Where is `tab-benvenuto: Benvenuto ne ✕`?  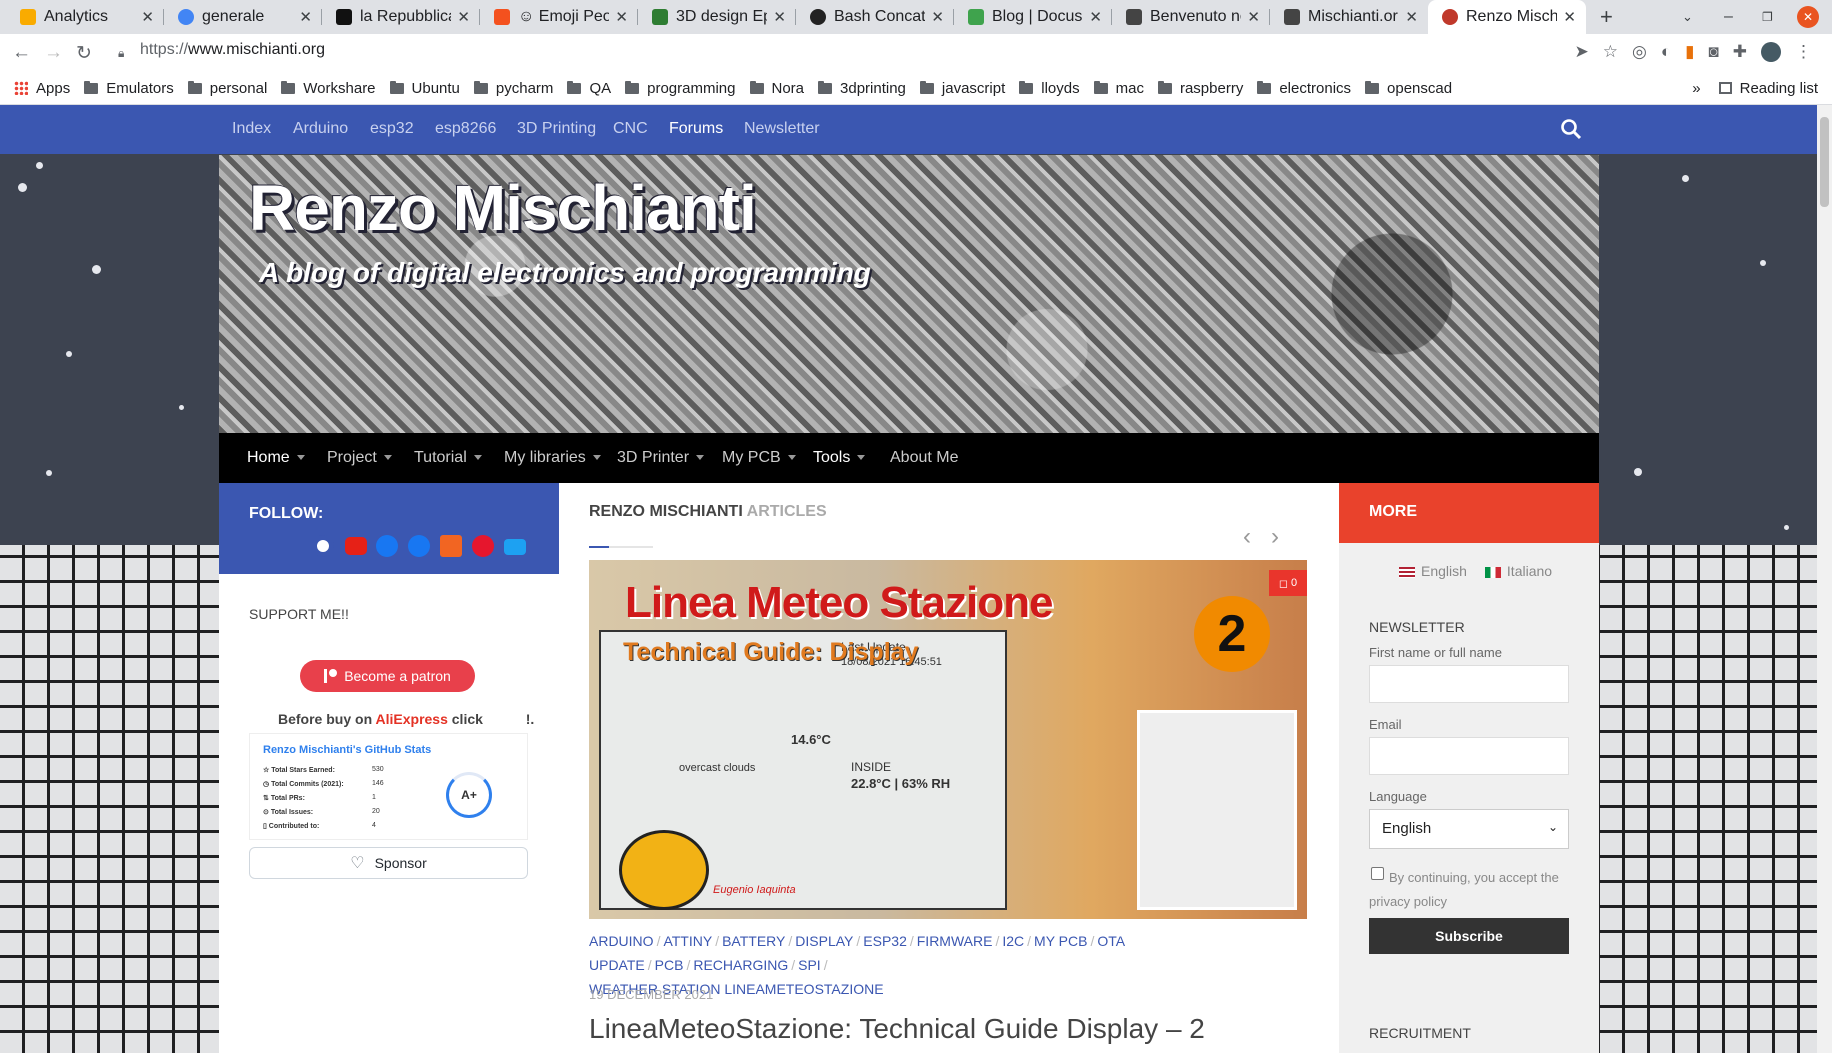 tab-benvenuto: Benvenuto ne ✕ is located at coordinates (1191, 17).